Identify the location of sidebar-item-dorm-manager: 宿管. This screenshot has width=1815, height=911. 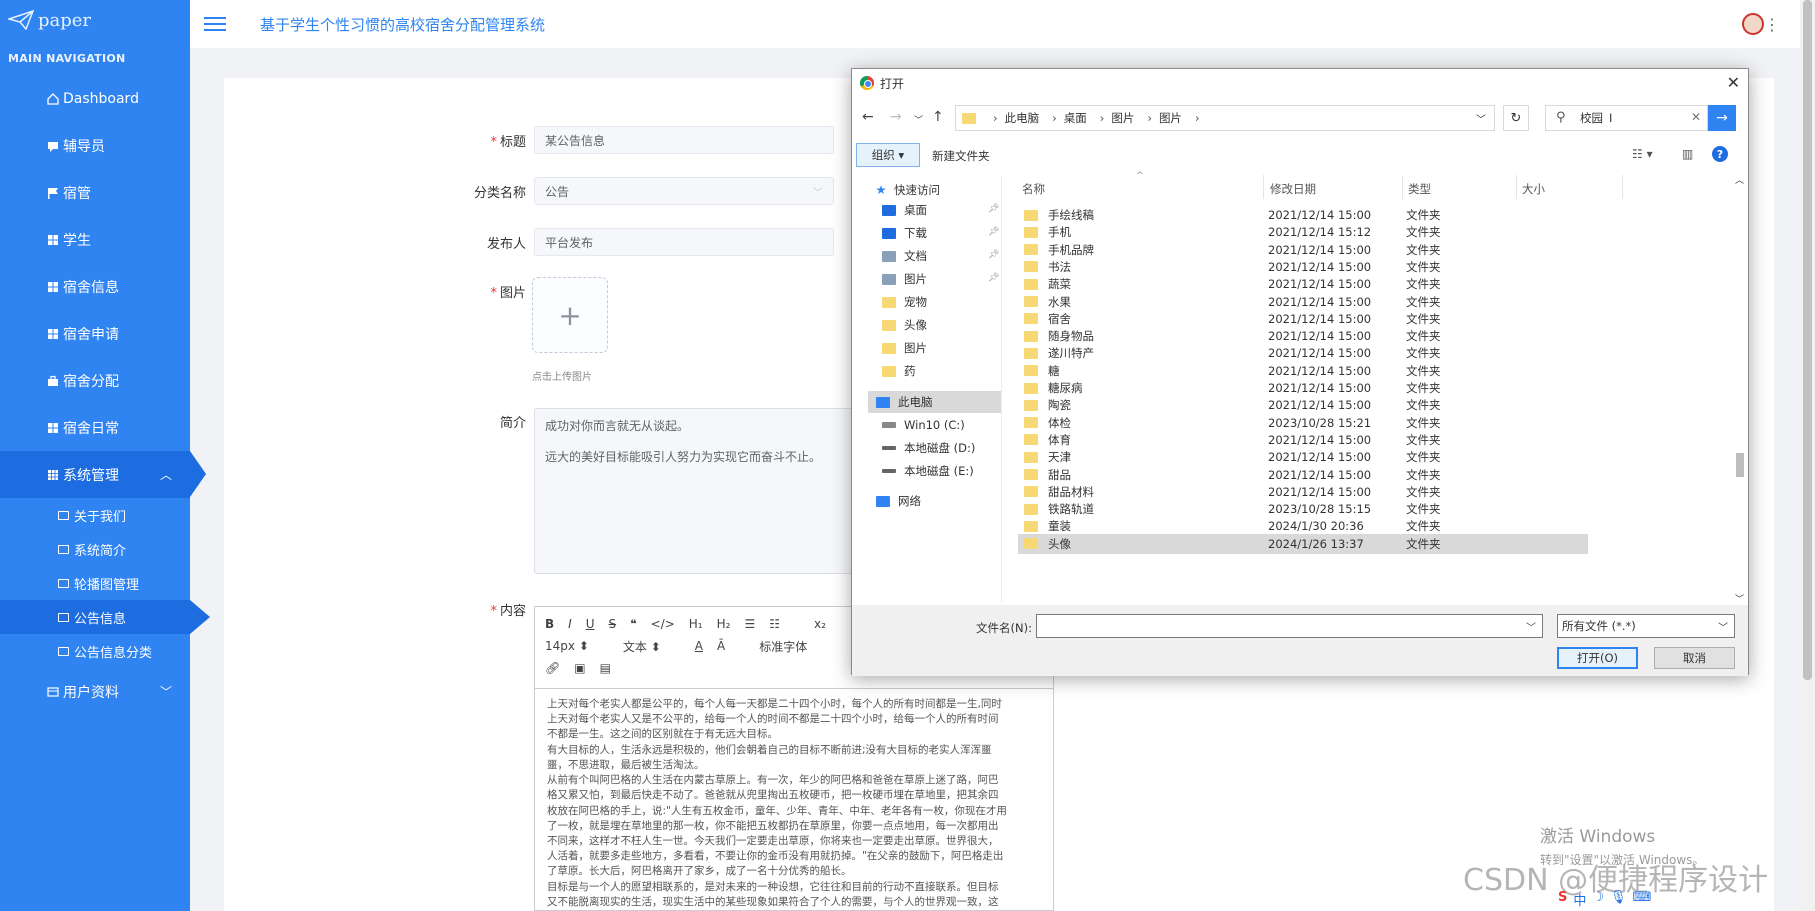
(95, 192).